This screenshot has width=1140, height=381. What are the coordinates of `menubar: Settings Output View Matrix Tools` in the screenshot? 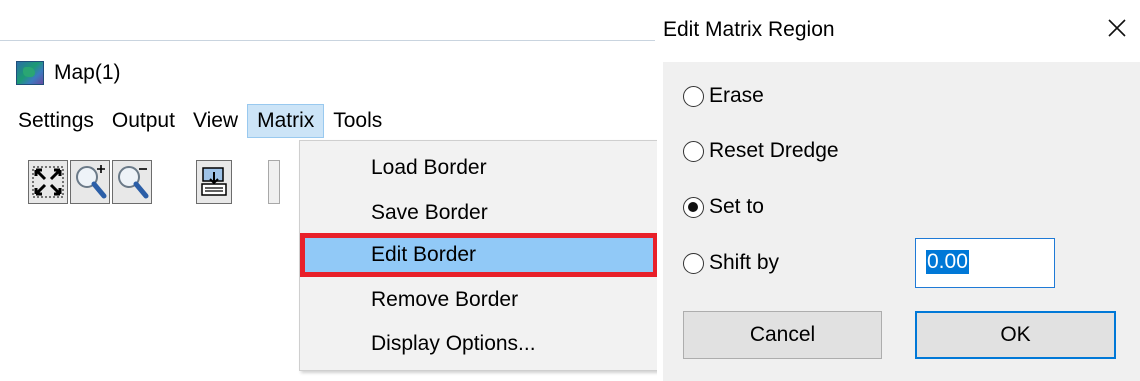 It's located at (195, 121).